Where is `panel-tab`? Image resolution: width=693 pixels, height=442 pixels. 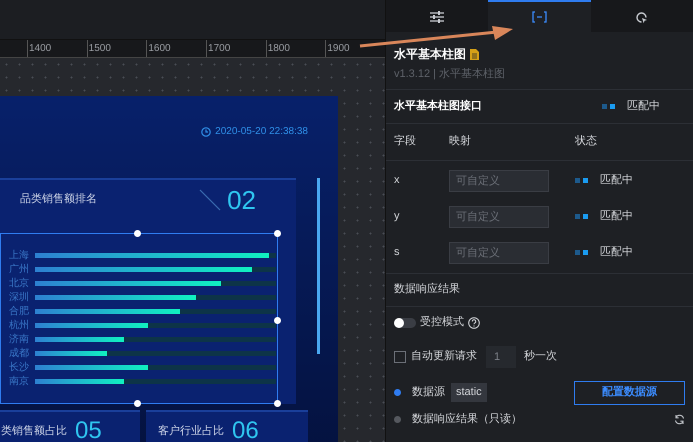 panel-tab is located at coordinates (539, 16).